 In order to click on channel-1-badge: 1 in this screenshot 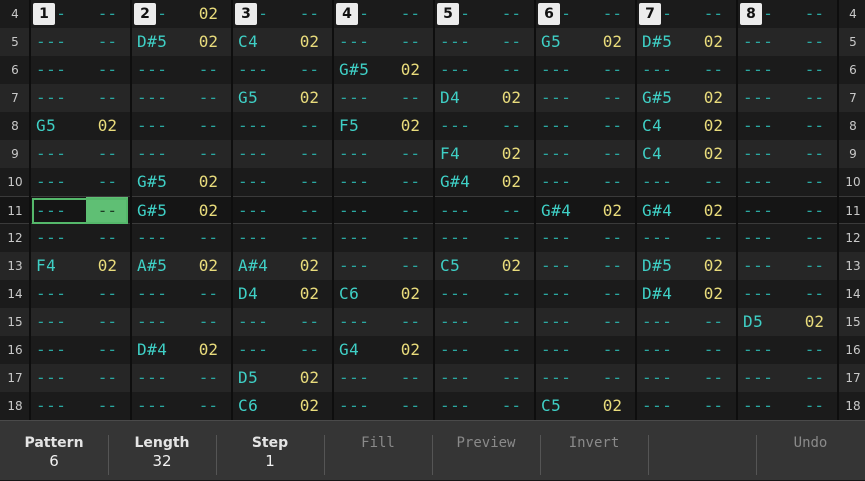, I will do `click(44, 14)`.